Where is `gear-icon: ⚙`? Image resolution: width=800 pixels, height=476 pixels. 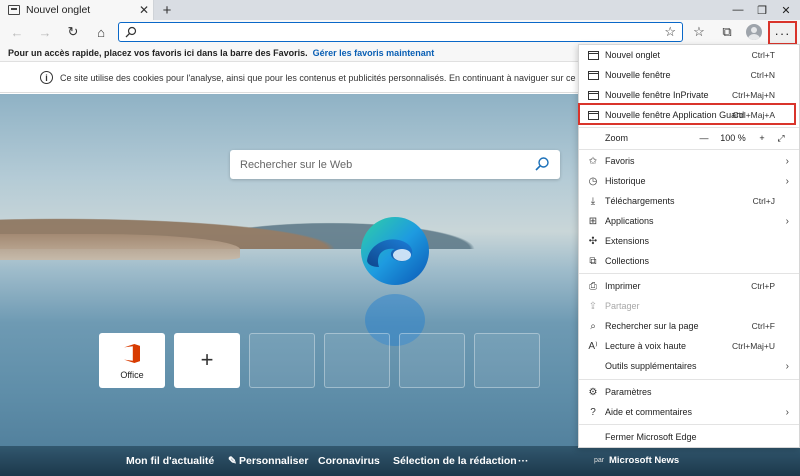
gear-icon: ⚙ is located at coordinates (593, 392).